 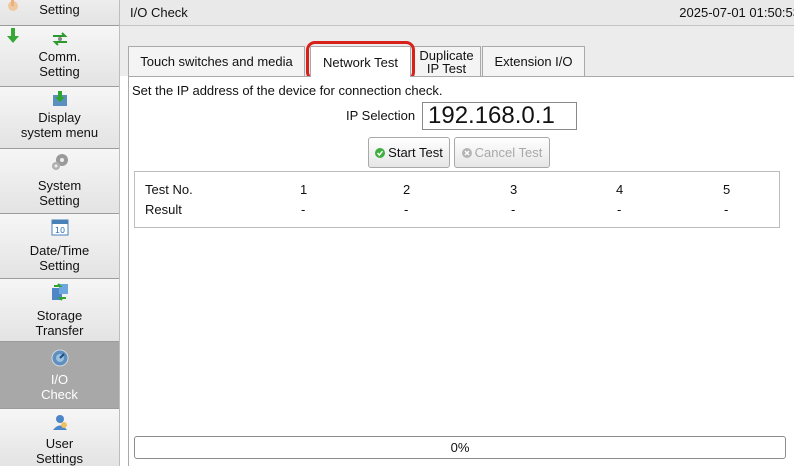 I want to click on sidebar-item-label: Comm. Setting, so click(x=59, y=64).